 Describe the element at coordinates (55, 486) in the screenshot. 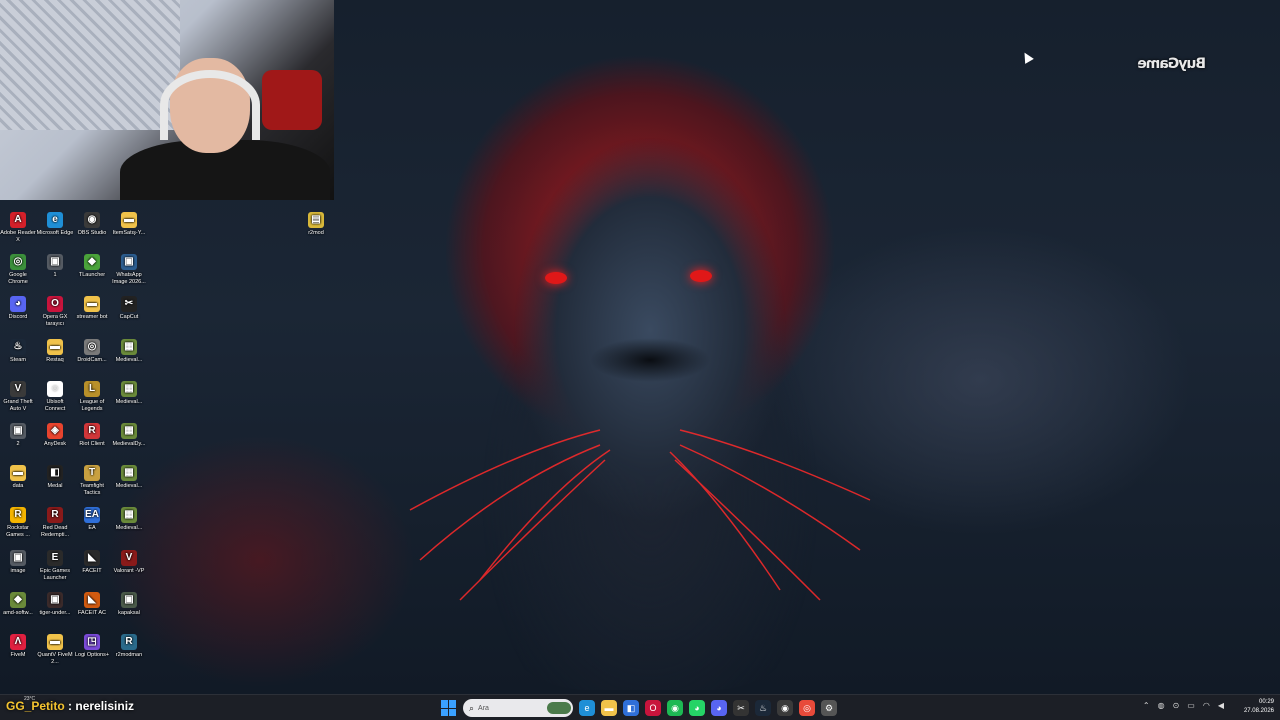

I see `desktop-icon-label: Medal` at that location.